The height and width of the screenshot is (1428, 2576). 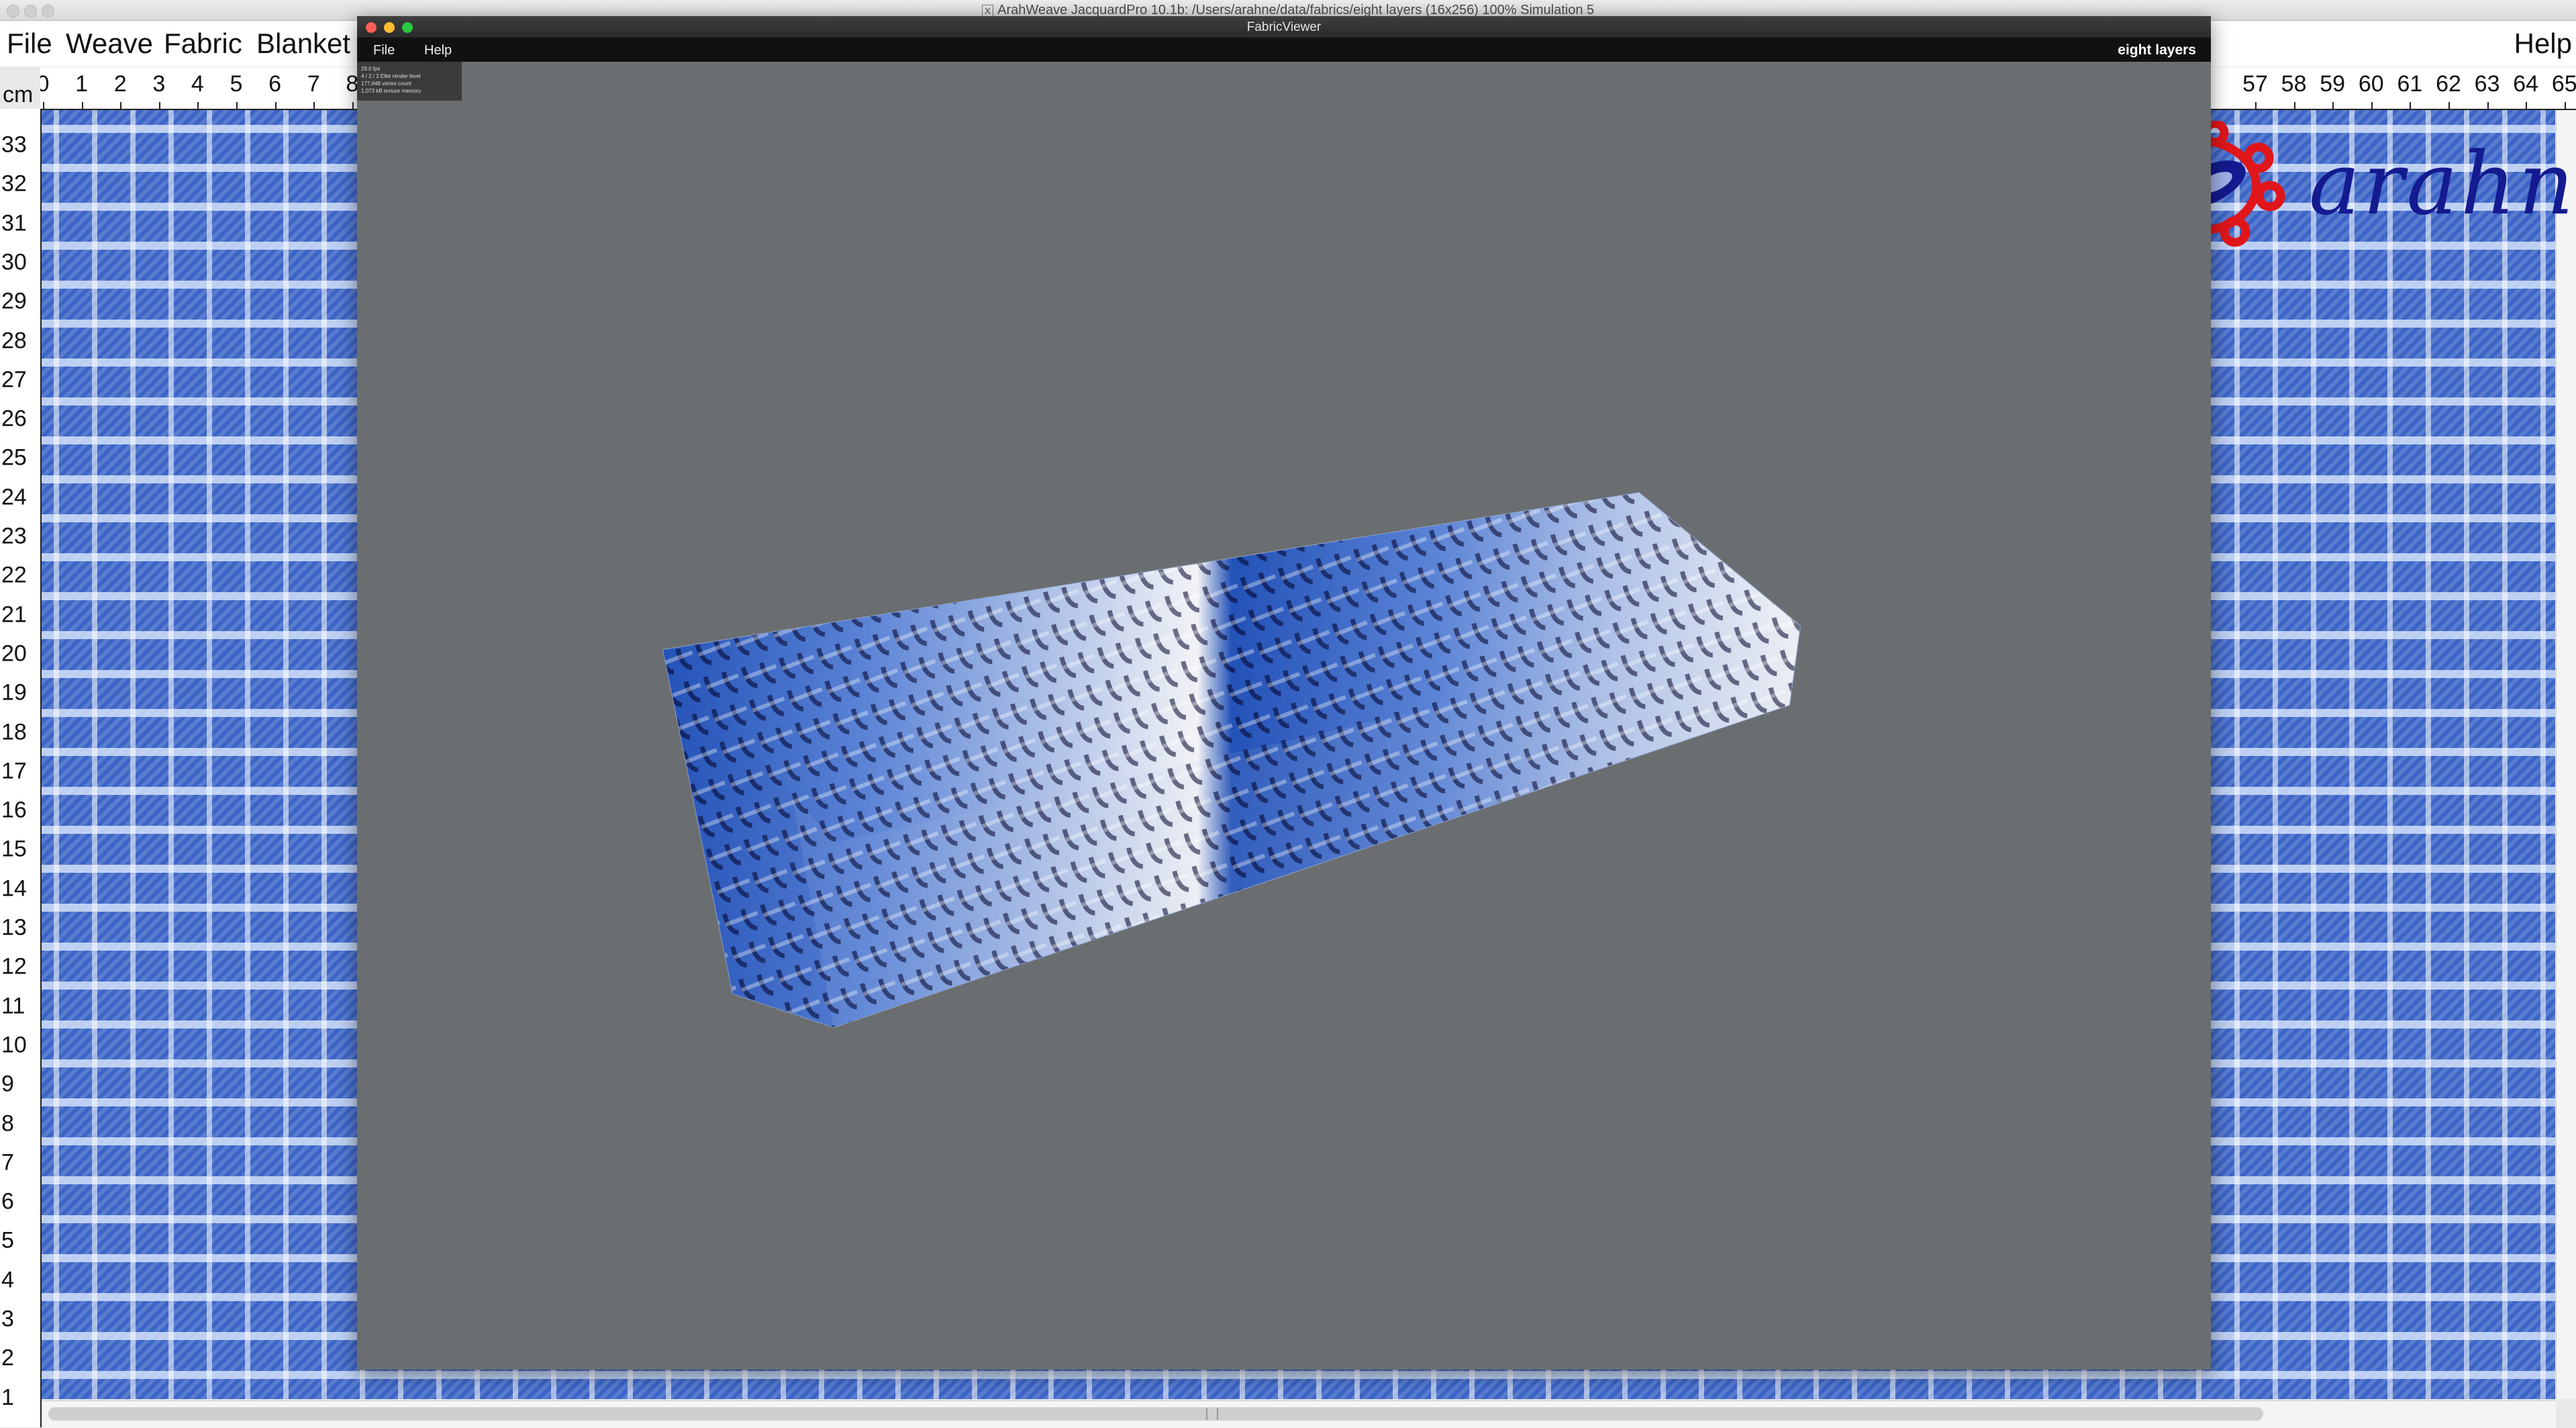 What do you see at coordinates (14, 419) in the screenshot?
I see `ruler-left-label: 26` at bounding box center [14, 419].